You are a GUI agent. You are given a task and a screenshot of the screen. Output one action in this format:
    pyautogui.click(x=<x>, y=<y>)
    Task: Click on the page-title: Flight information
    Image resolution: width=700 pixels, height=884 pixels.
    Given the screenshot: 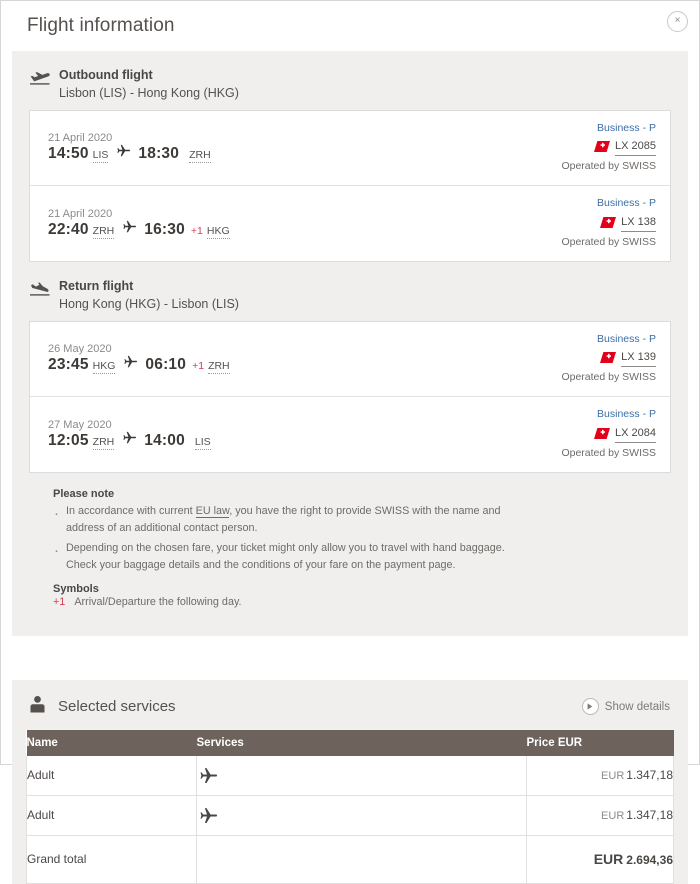 What is the action you would take?
    pyautogui.click(x=101, y=25)
    